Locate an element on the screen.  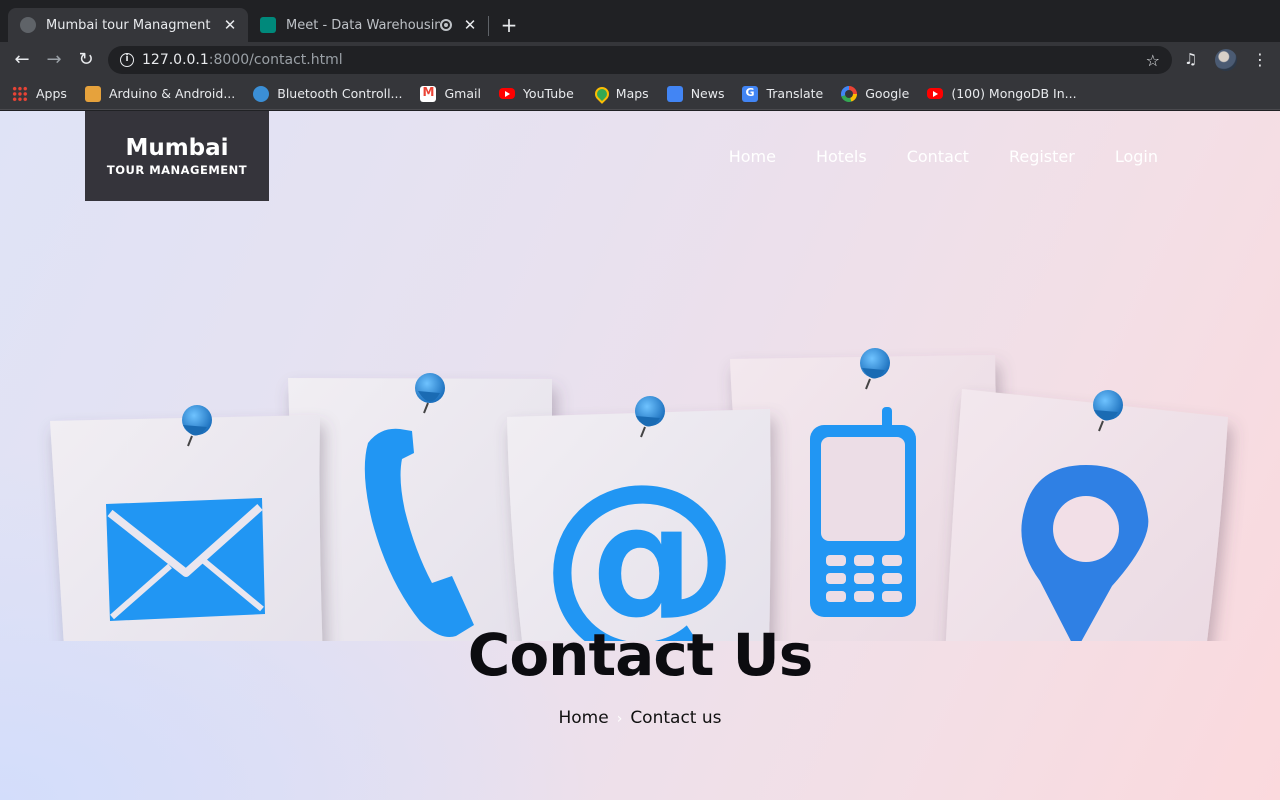
globe-icon is located at coordinates (261, 93).